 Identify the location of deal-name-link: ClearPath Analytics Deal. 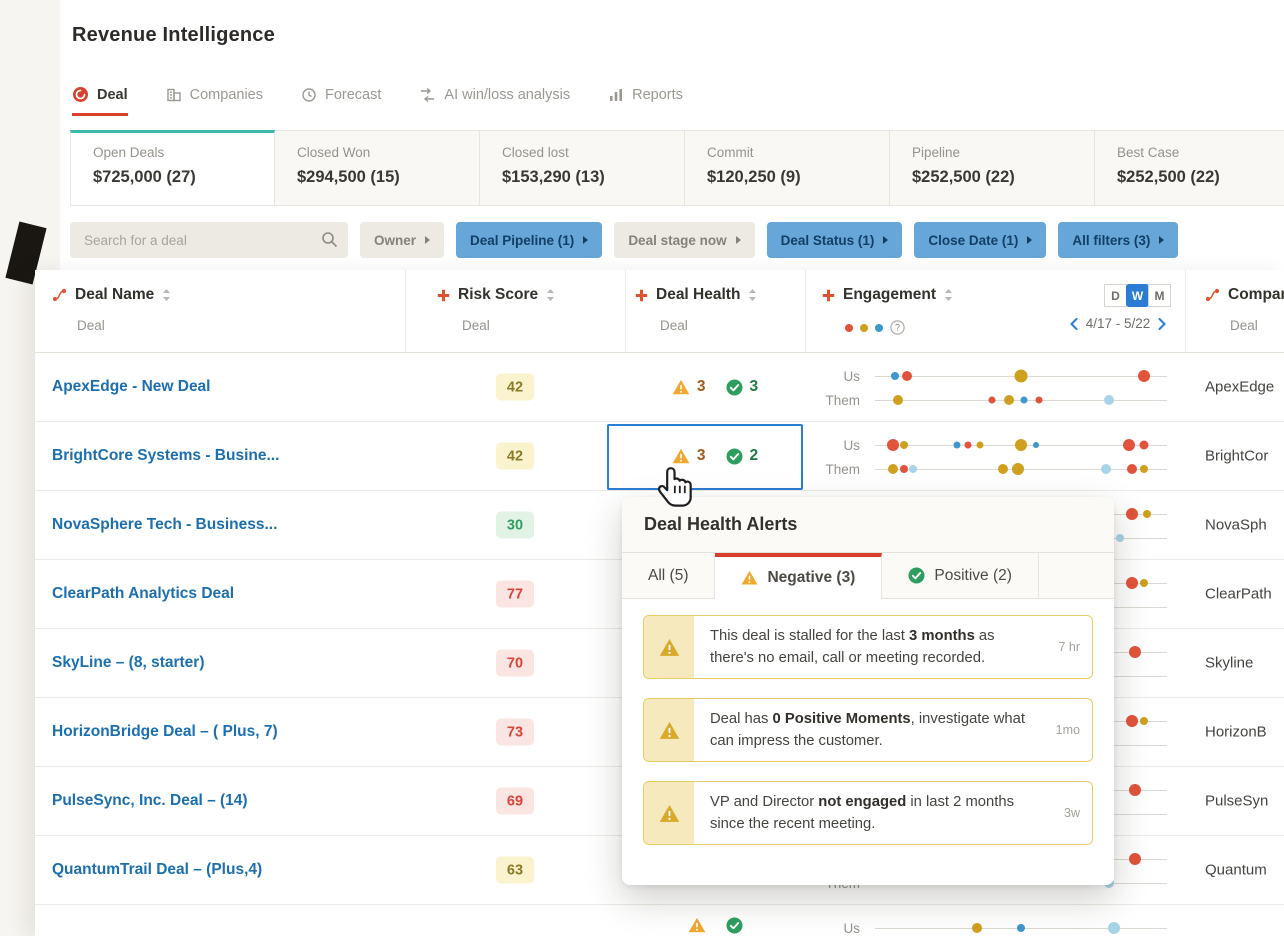
(143, 594).